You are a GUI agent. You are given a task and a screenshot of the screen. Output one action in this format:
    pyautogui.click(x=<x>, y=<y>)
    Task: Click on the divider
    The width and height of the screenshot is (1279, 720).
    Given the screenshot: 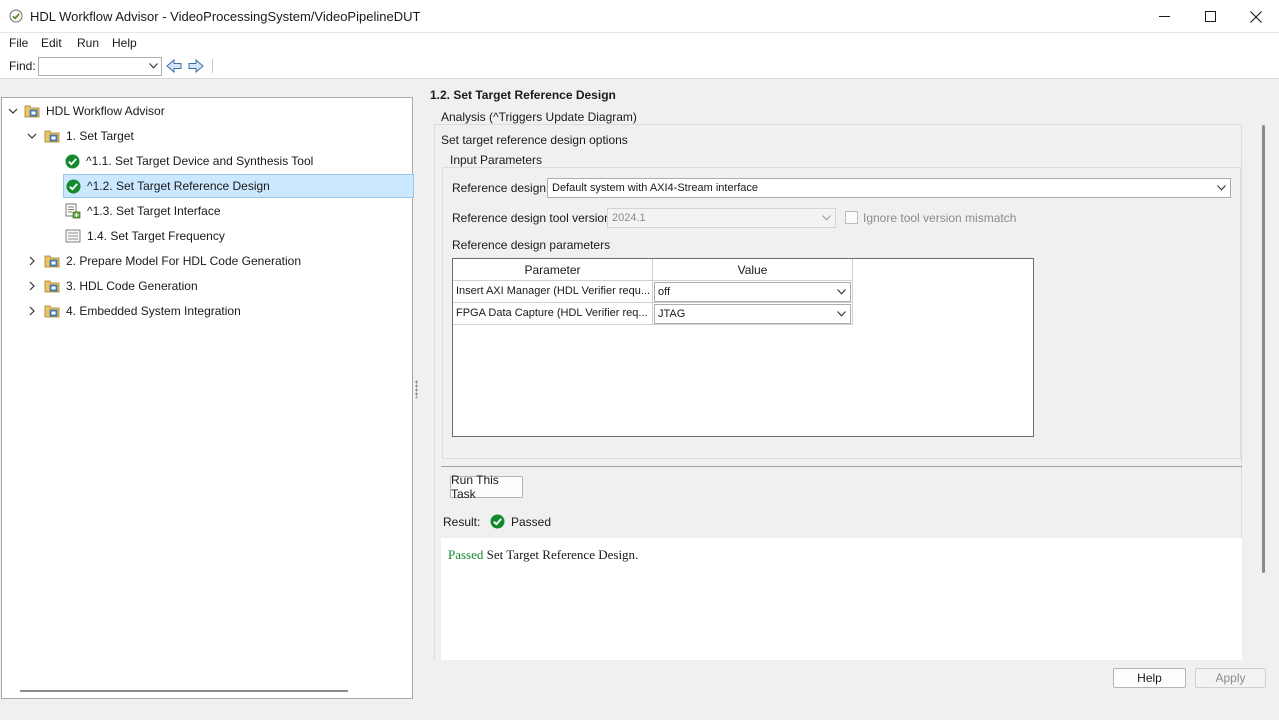 What is the action you would take?
    pyautogui.click(x=841, y=466)
    